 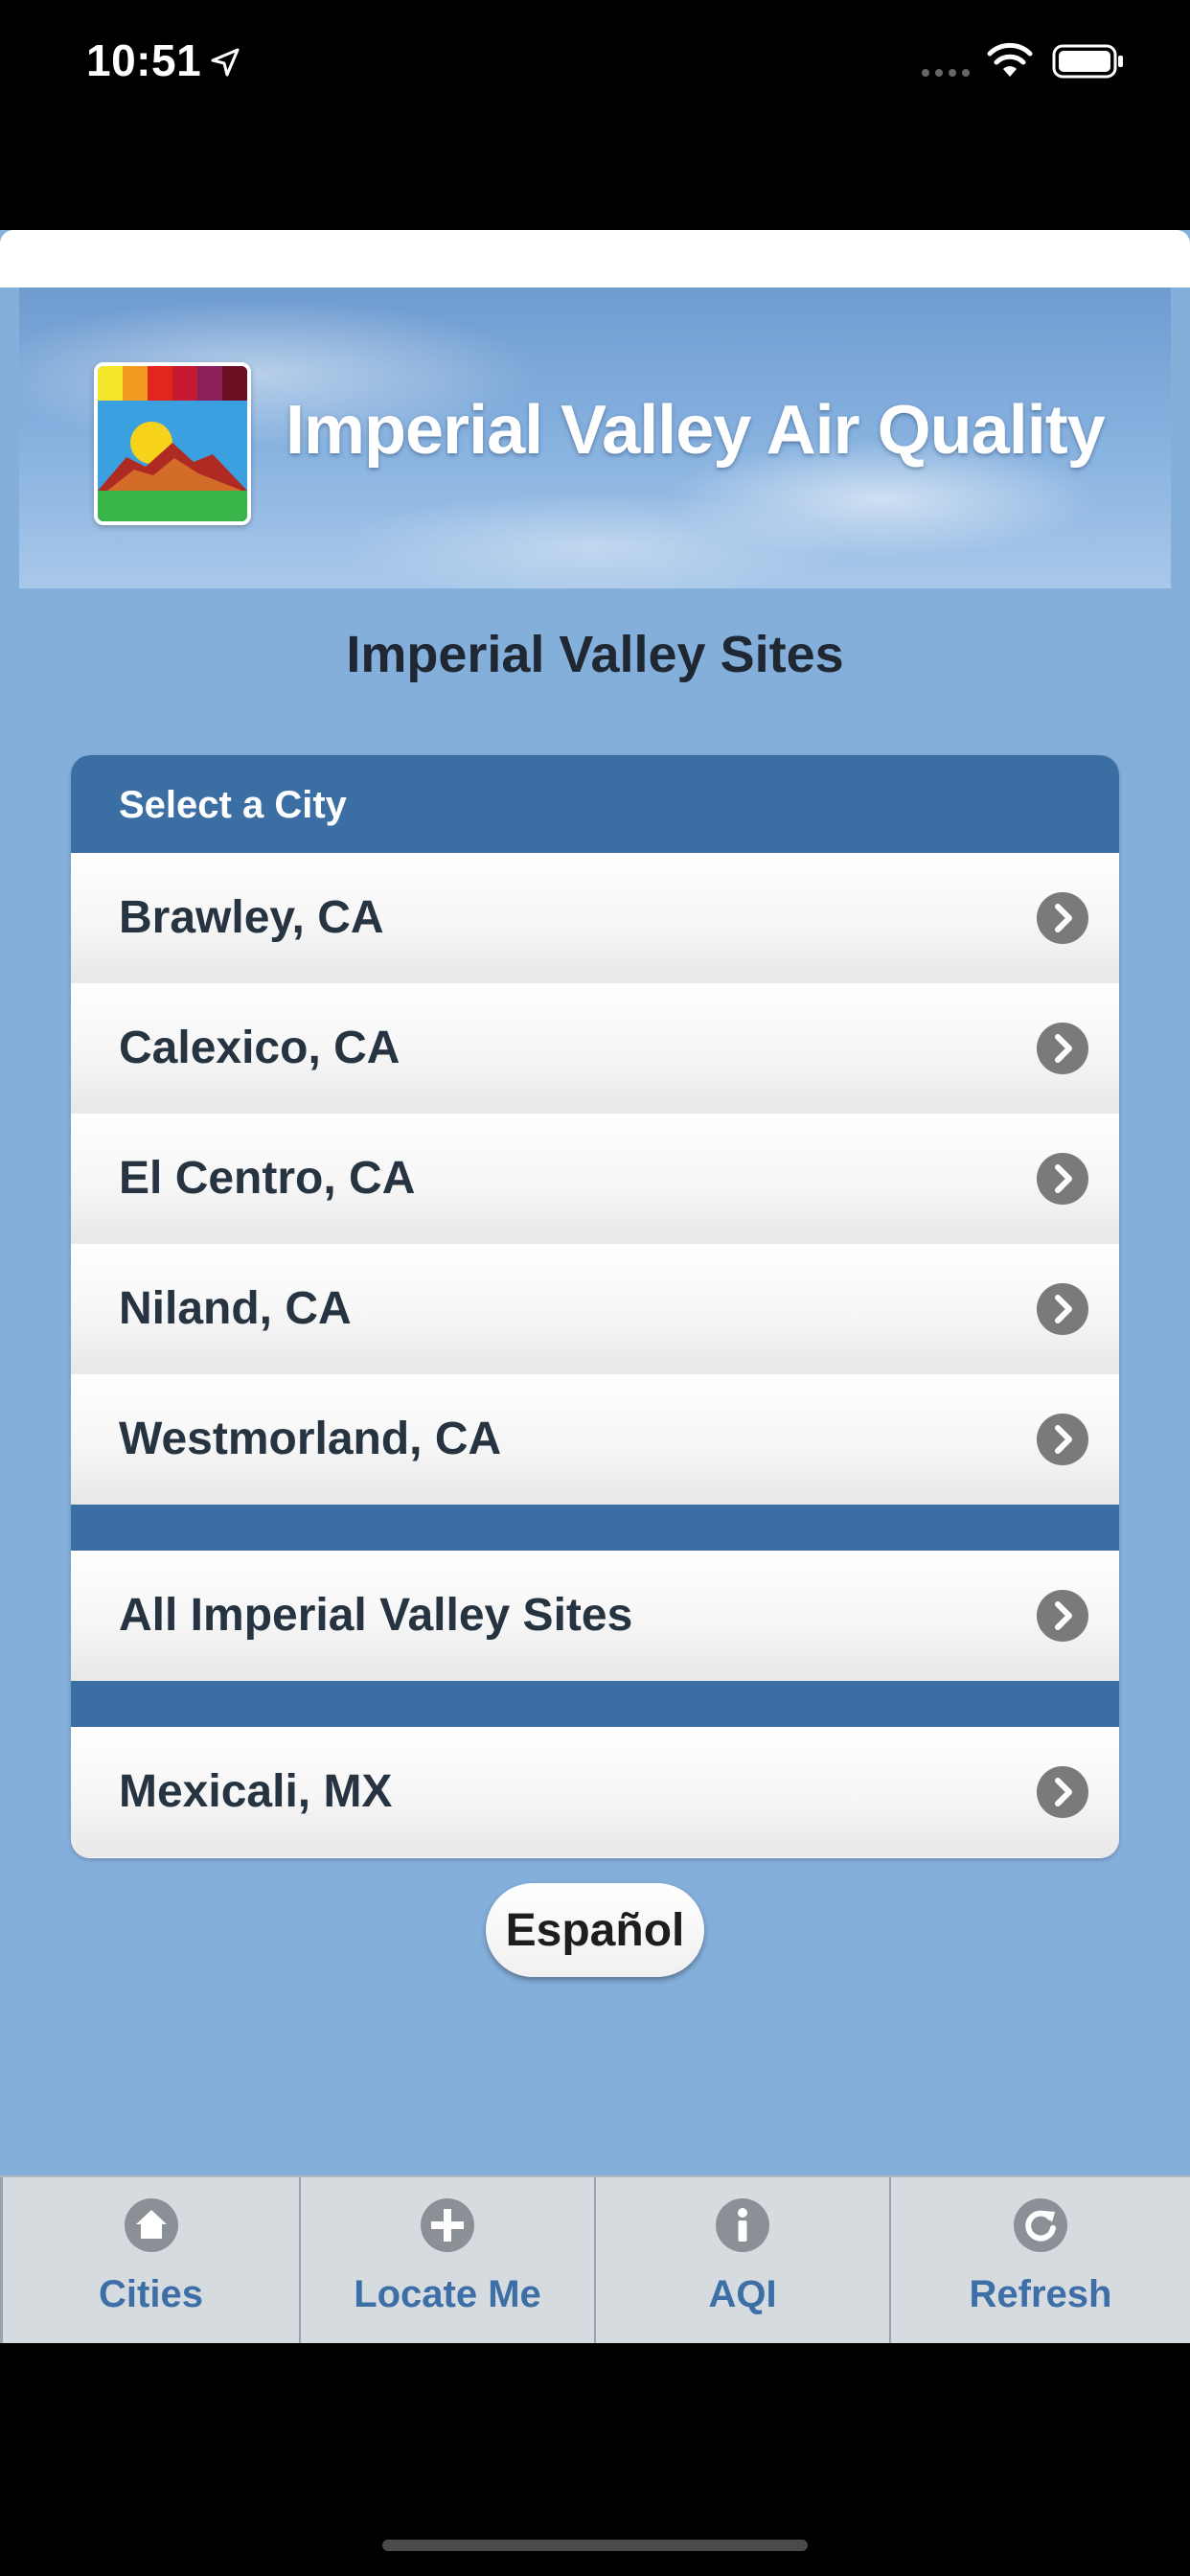 I want to click on list-item-westmorland: Westmorland, CA, so click(x=595, y=1440).